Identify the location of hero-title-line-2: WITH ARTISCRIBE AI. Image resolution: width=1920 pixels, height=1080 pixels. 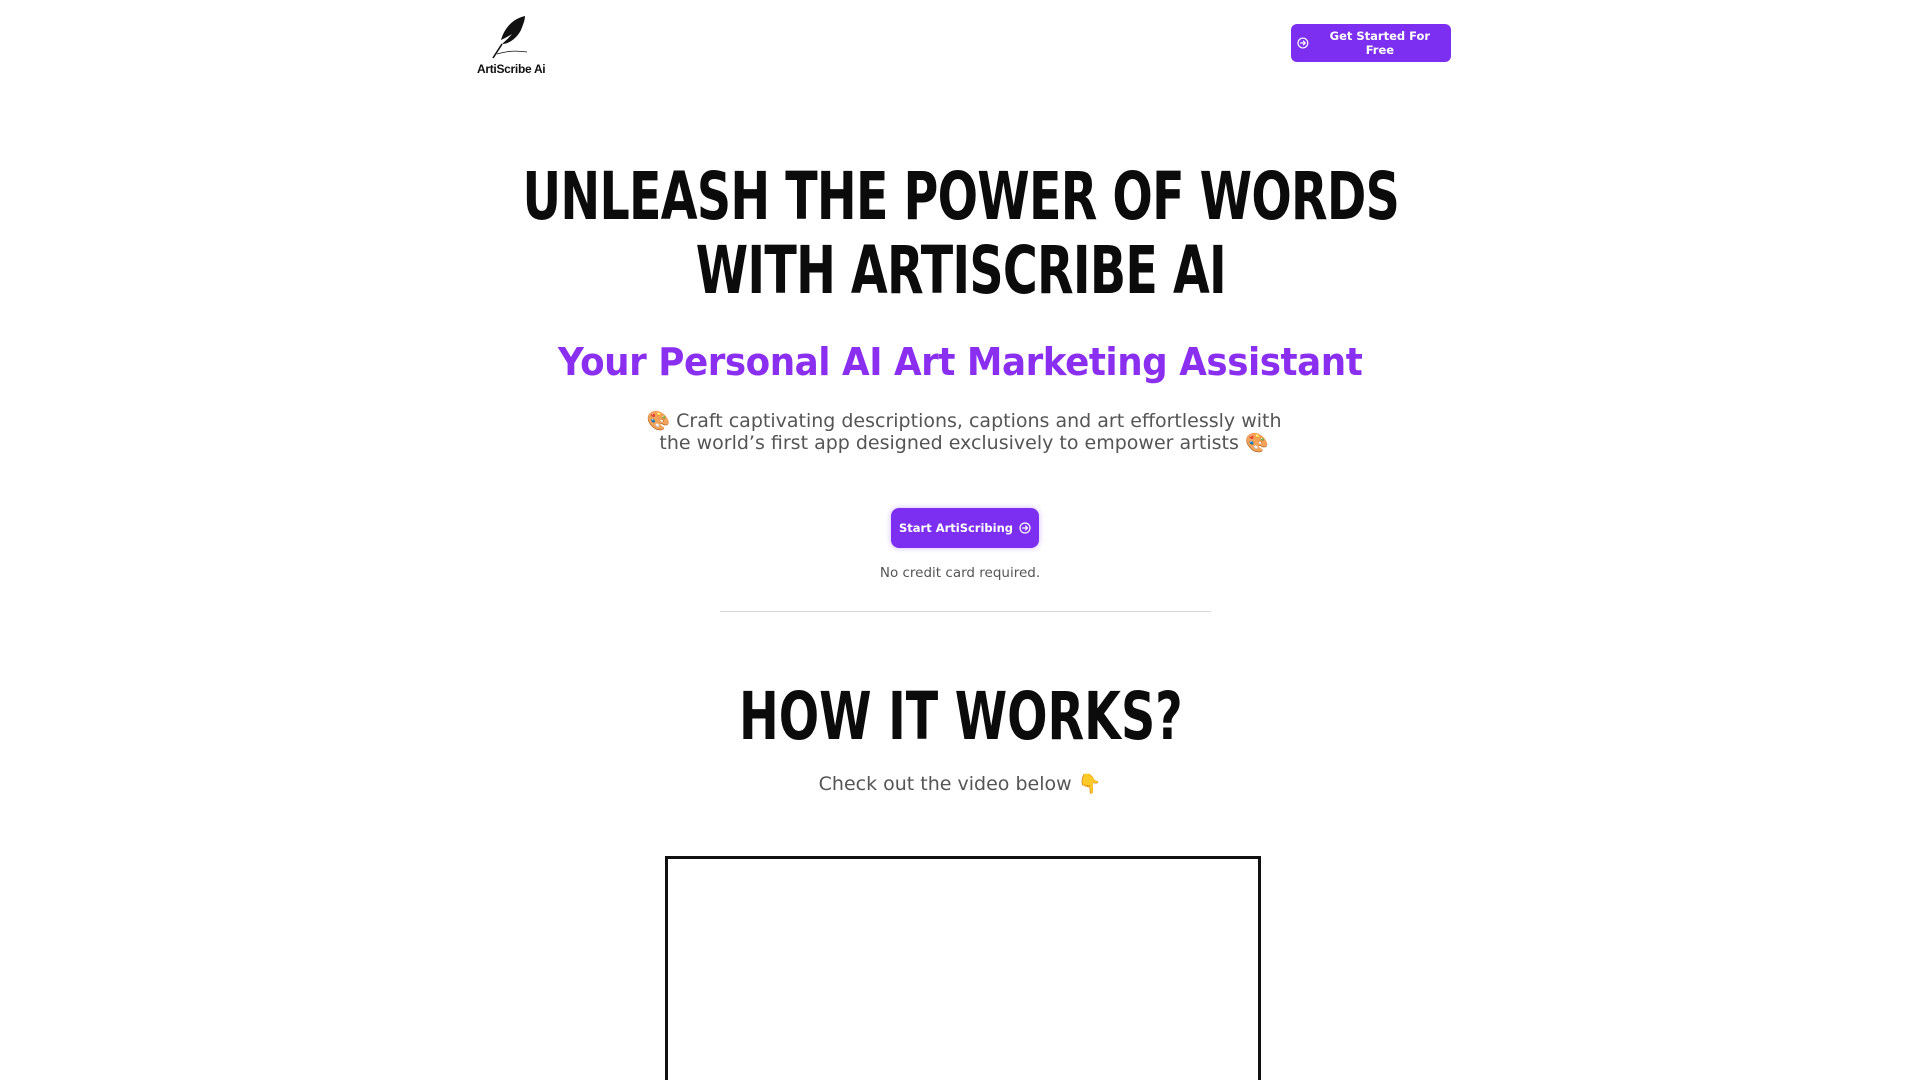
(961, 270).